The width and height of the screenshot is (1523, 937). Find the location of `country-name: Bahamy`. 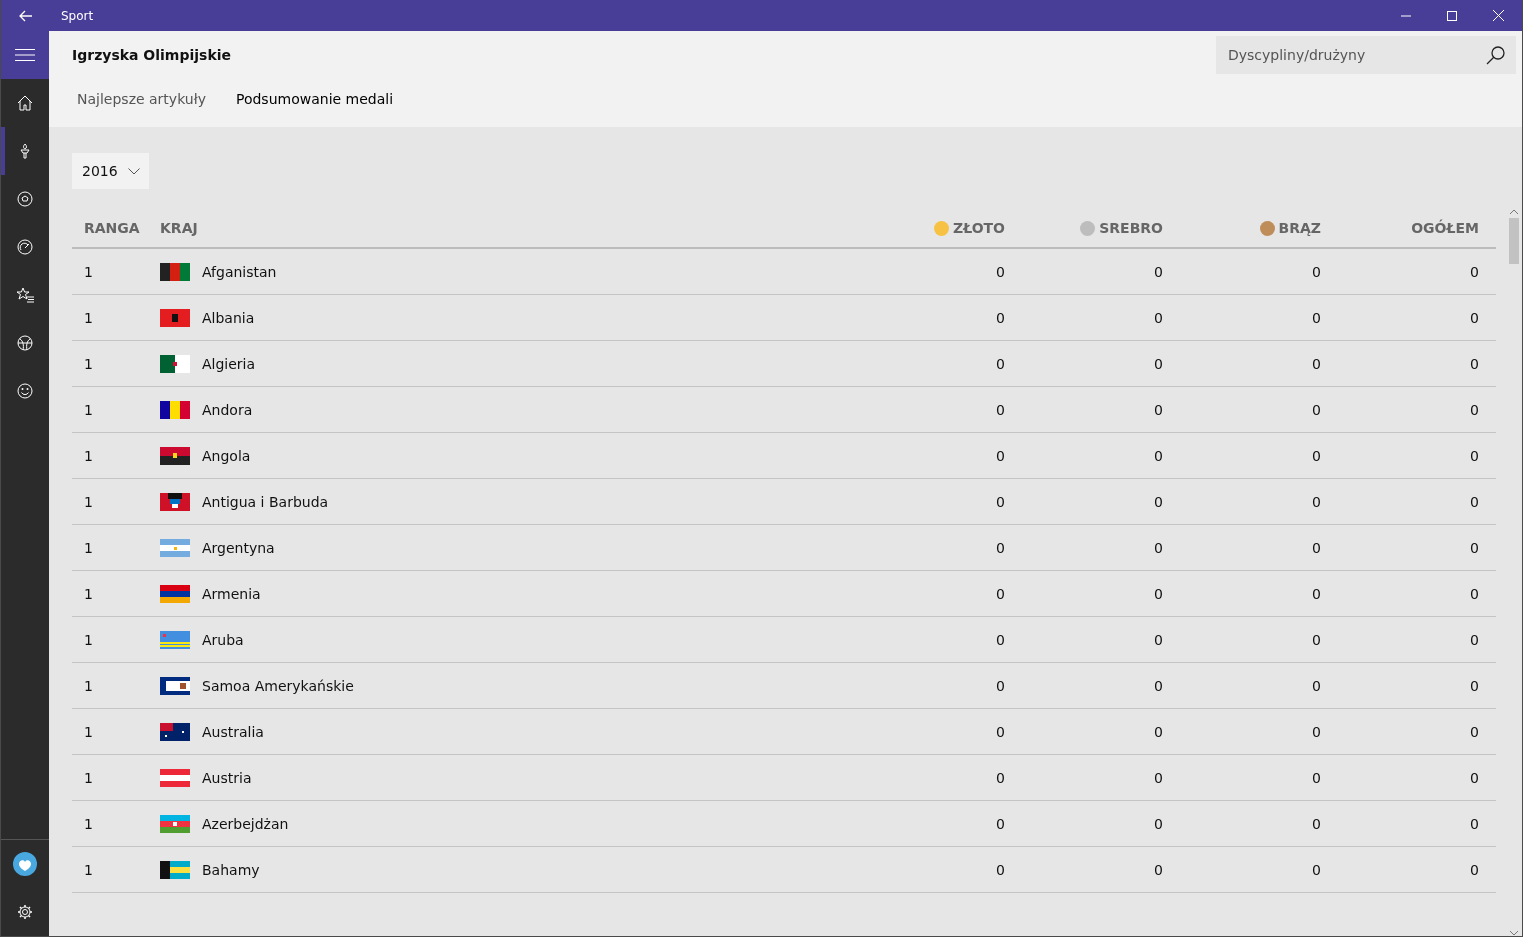

country-name: Bahamy is located at coordinates (231, 869).